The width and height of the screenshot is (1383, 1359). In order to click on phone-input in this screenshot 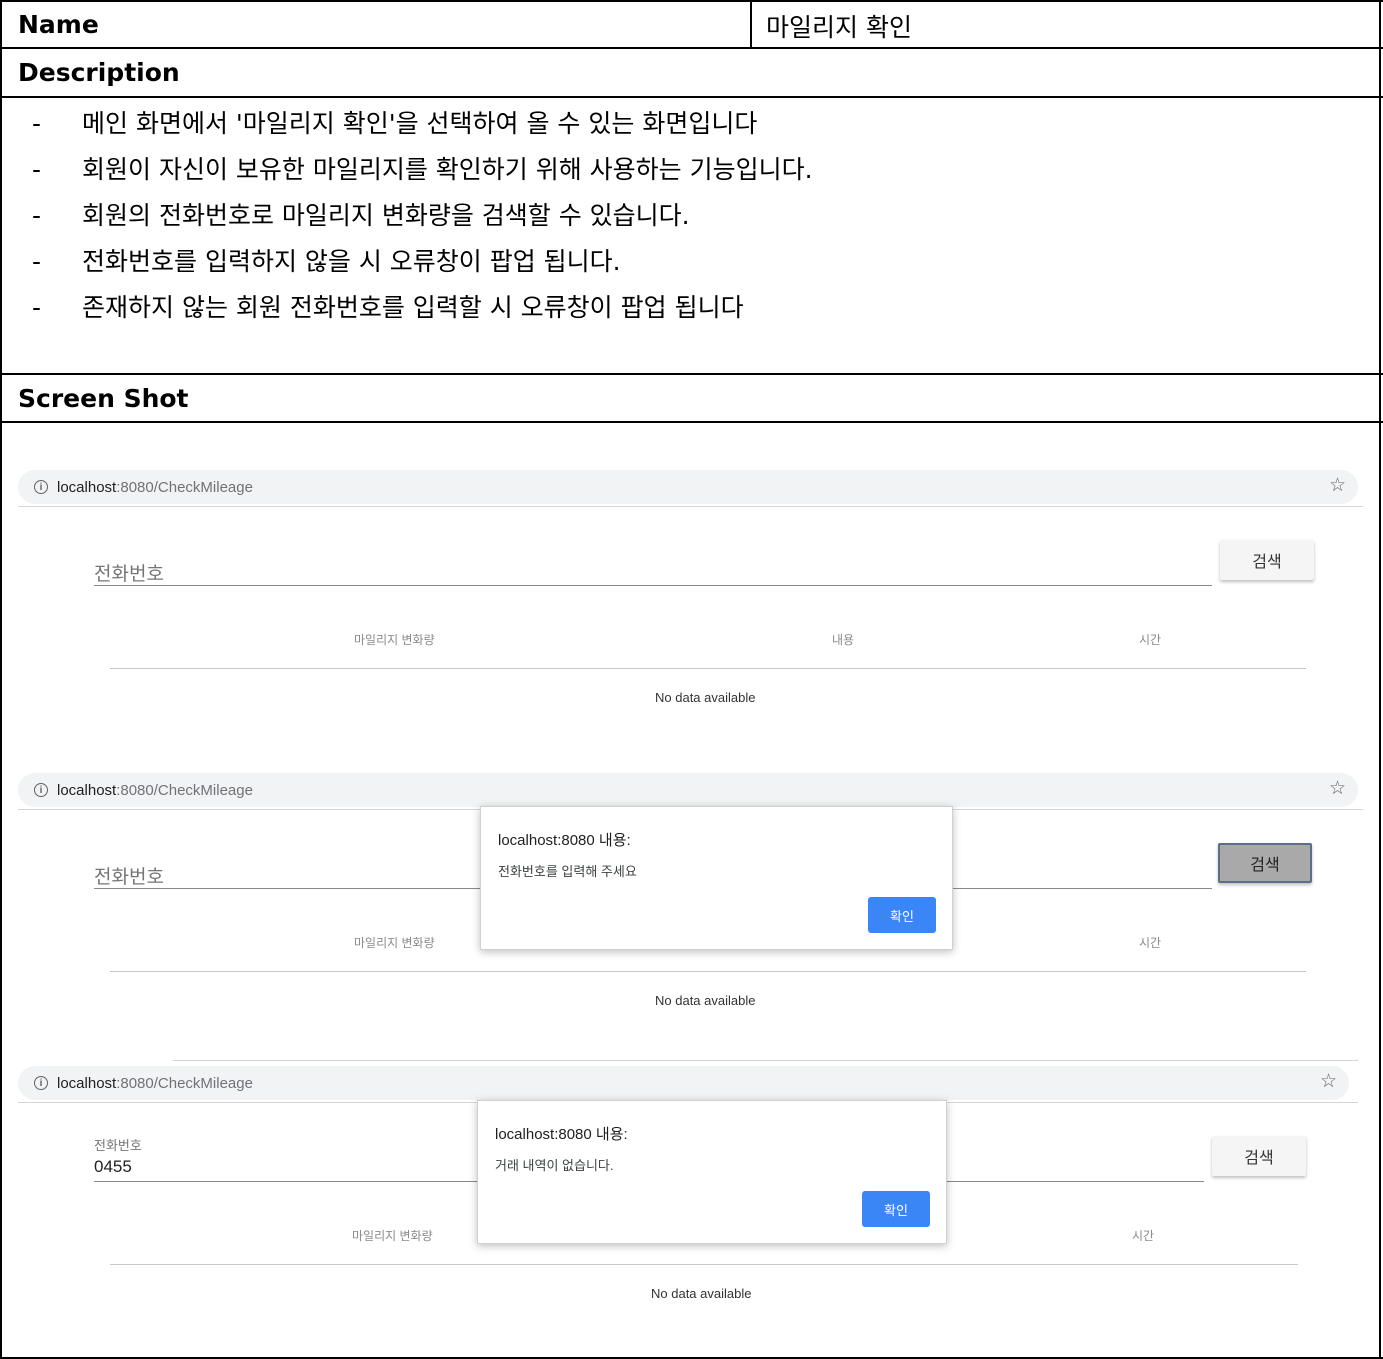, I will do `click(653, 585)`.